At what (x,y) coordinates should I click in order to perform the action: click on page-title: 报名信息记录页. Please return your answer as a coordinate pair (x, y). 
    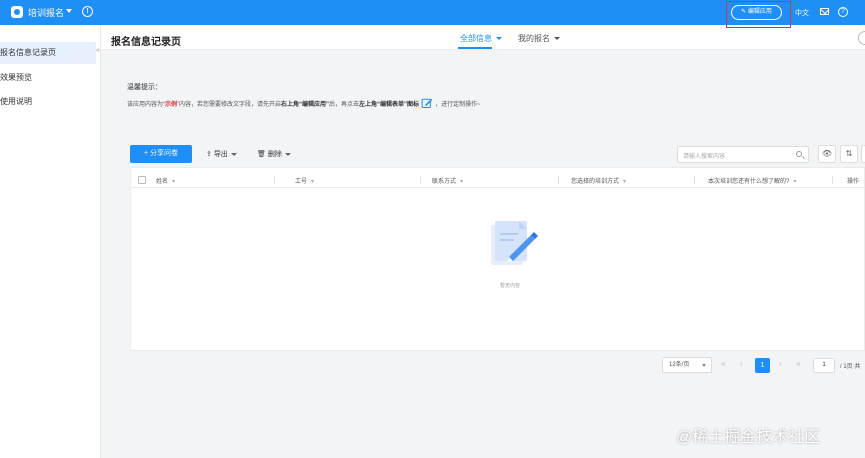
    Looking at the image, I should click on (146, 42).